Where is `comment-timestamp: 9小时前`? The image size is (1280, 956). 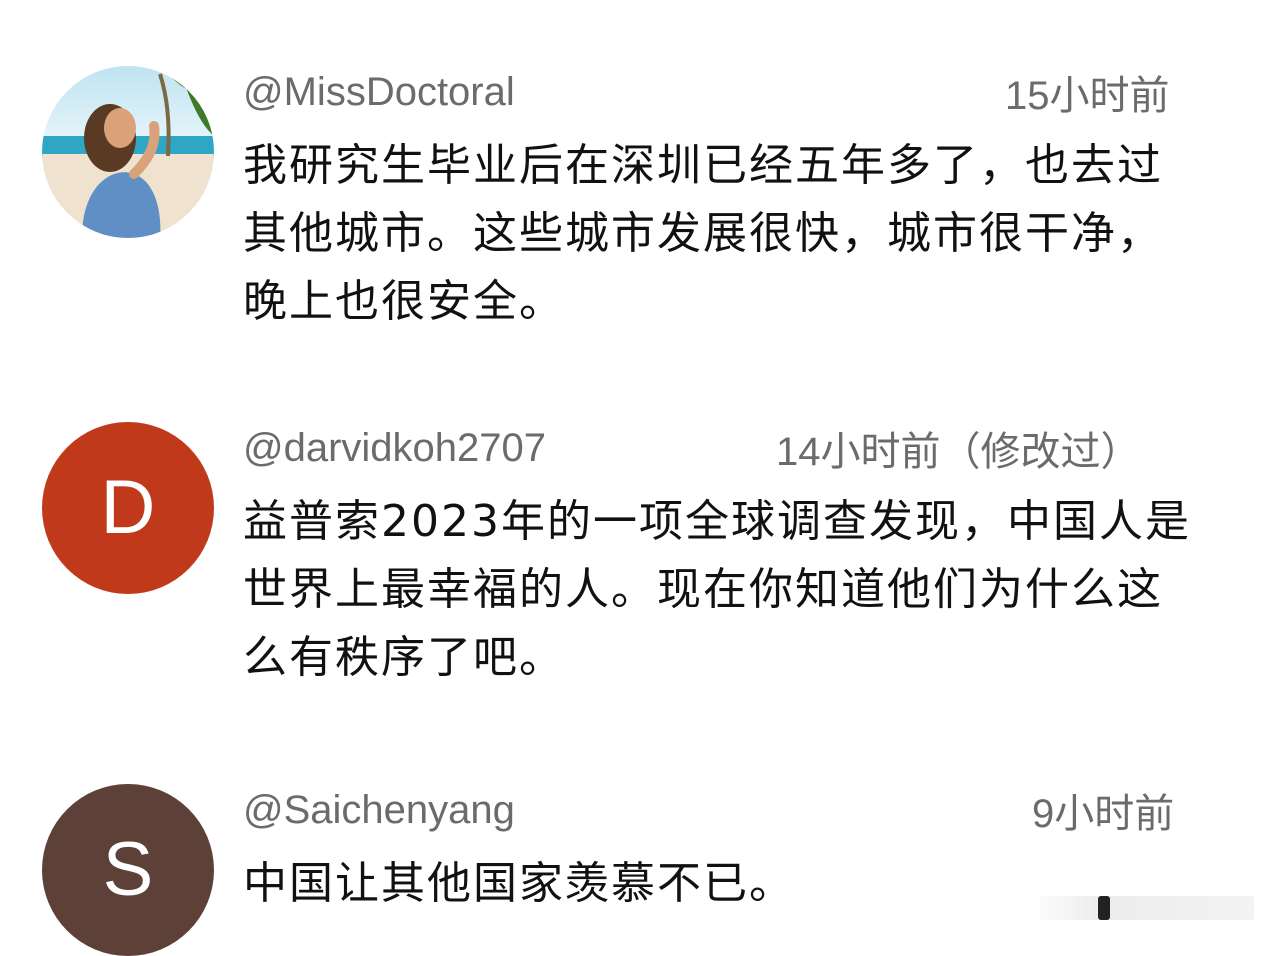 comment-timestamp: 9小时前 is located at coordinates (1103, 814).